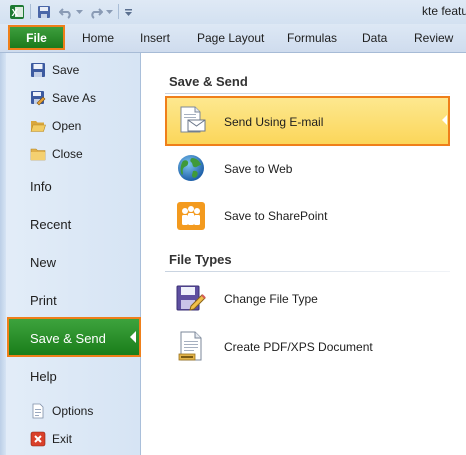 Image resolution: width=466 pixels, height=455 pixels. What do you see at coordinates (44, 12) in the screenshot?
I see `quick-save-icon` at bounding box center [44, 12].